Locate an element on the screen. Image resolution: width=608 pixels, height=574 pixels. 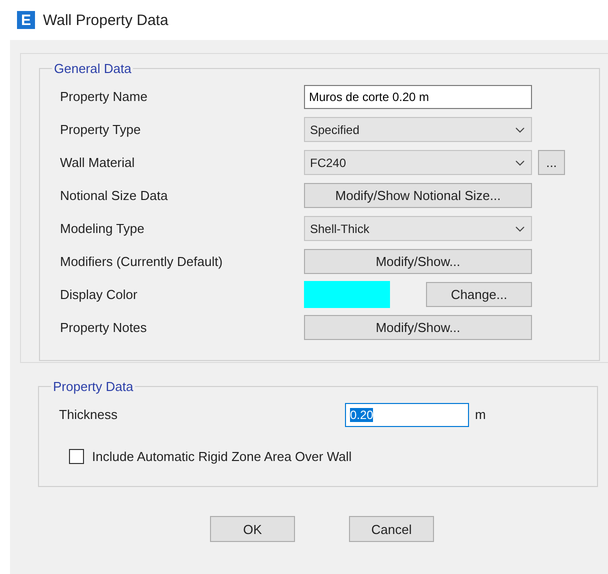
dropdown: FC240 is located at coordinates (418, 162).